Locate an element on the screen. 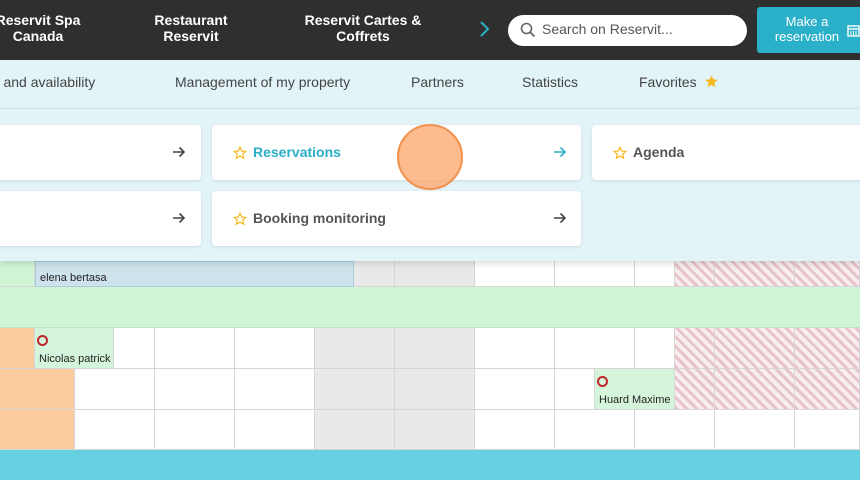  nav-rates-and-availability: Rates and availability is located at coordinates (47, 82).